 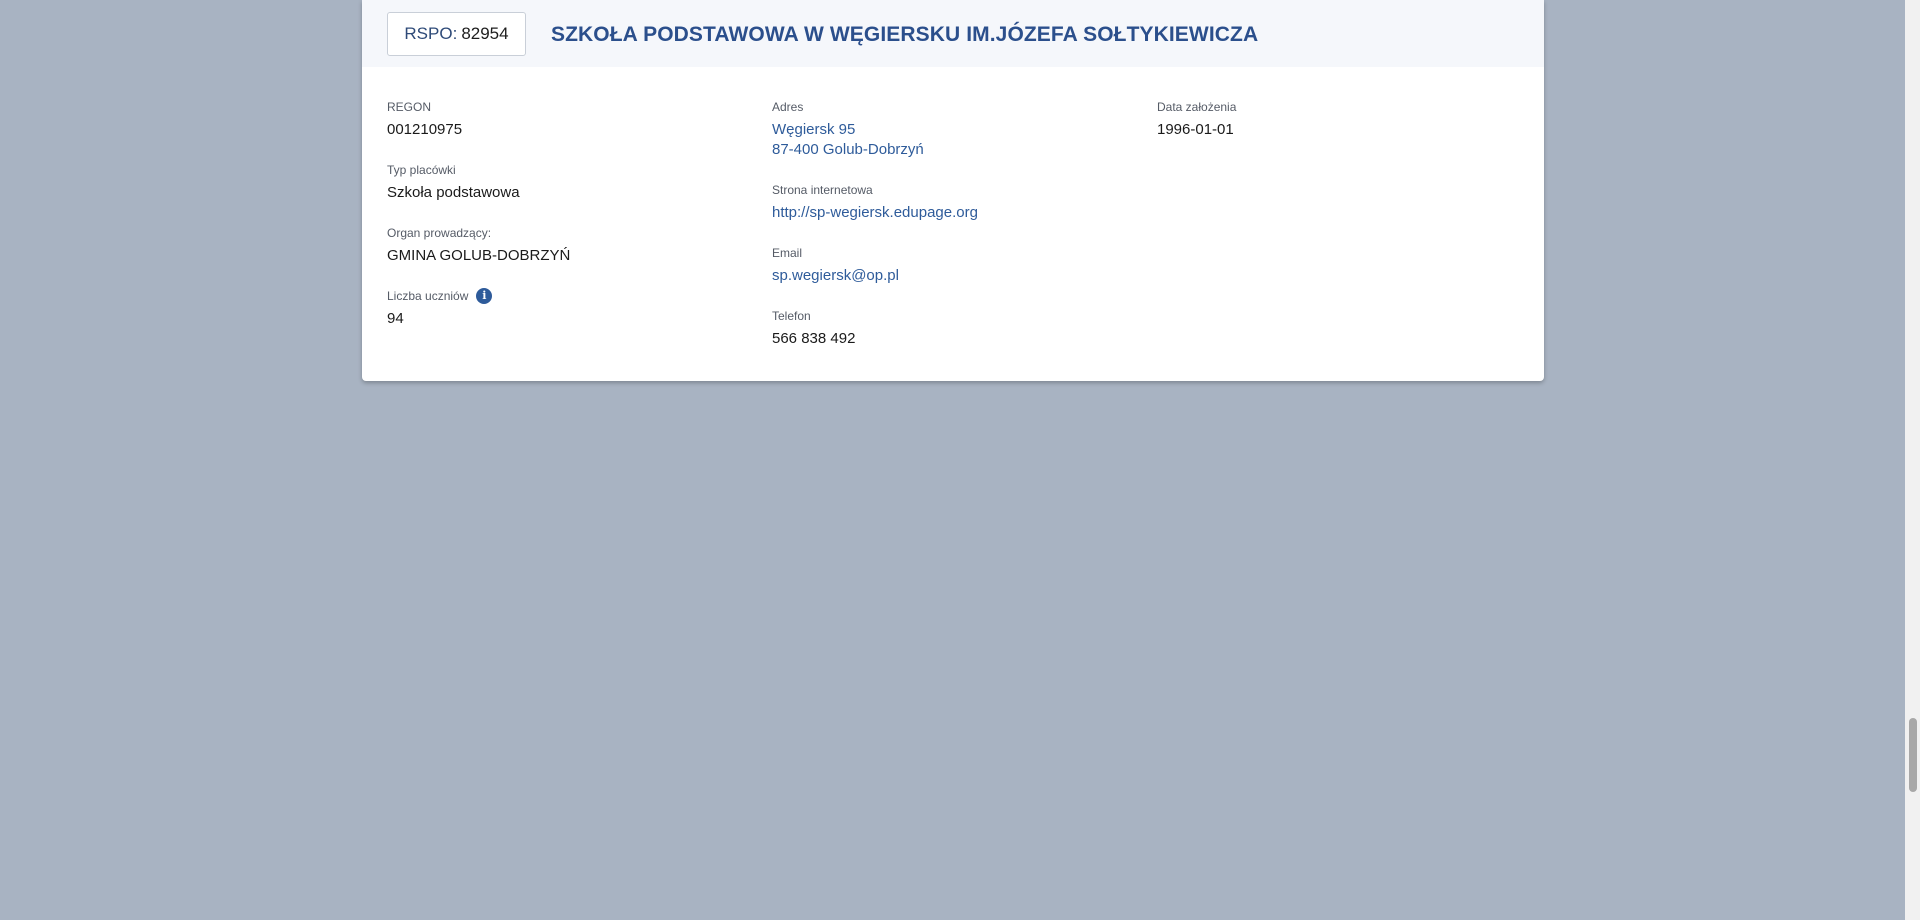 I want to click on address-label: Adres, so click(x=788, y=107).